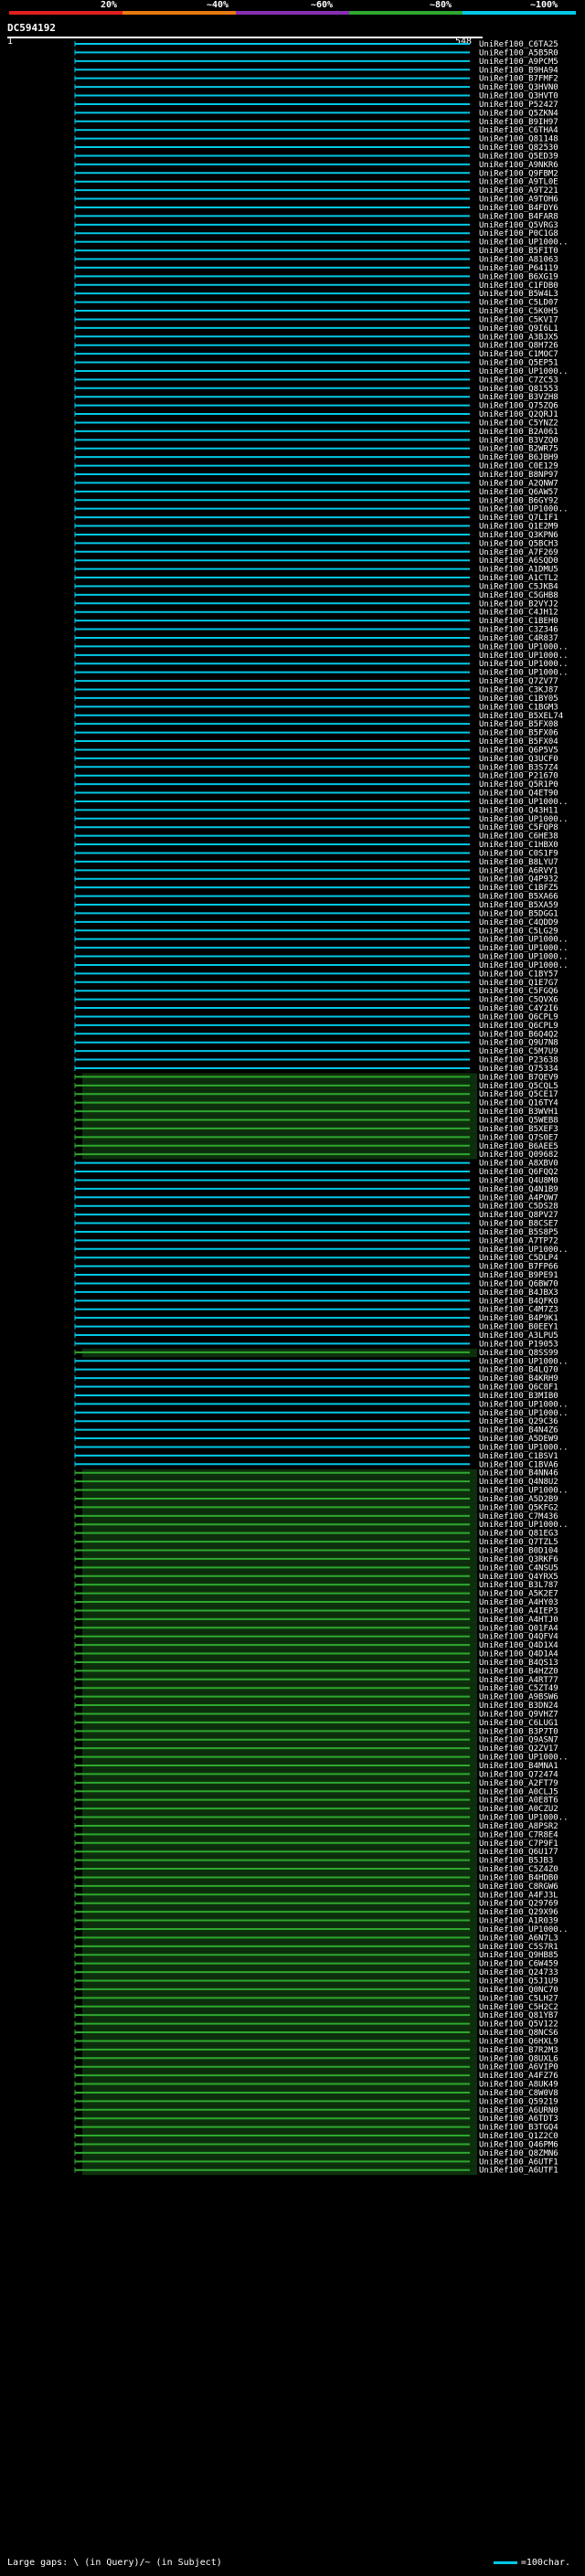 Image resolution: width=585 pixels, height=2576 pixels. What do you see at coordinates (115, 2563) in the screenshot?
I see `footer-gap-legend: Large gaps: \ (in Query)/~ (in Subject)` at bounding box center [115, 2563].